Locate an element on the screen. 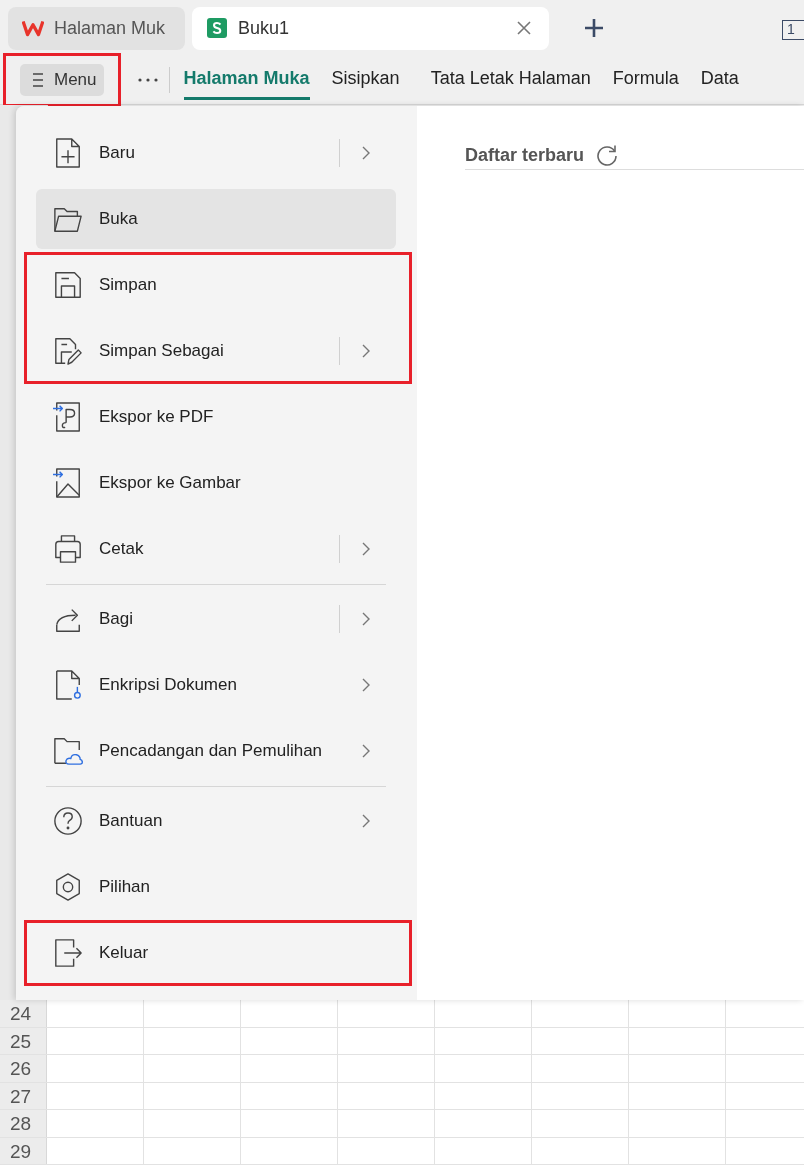 The image size is (804, 1165). pdf-export-icon is located at coordinates (68, 417).